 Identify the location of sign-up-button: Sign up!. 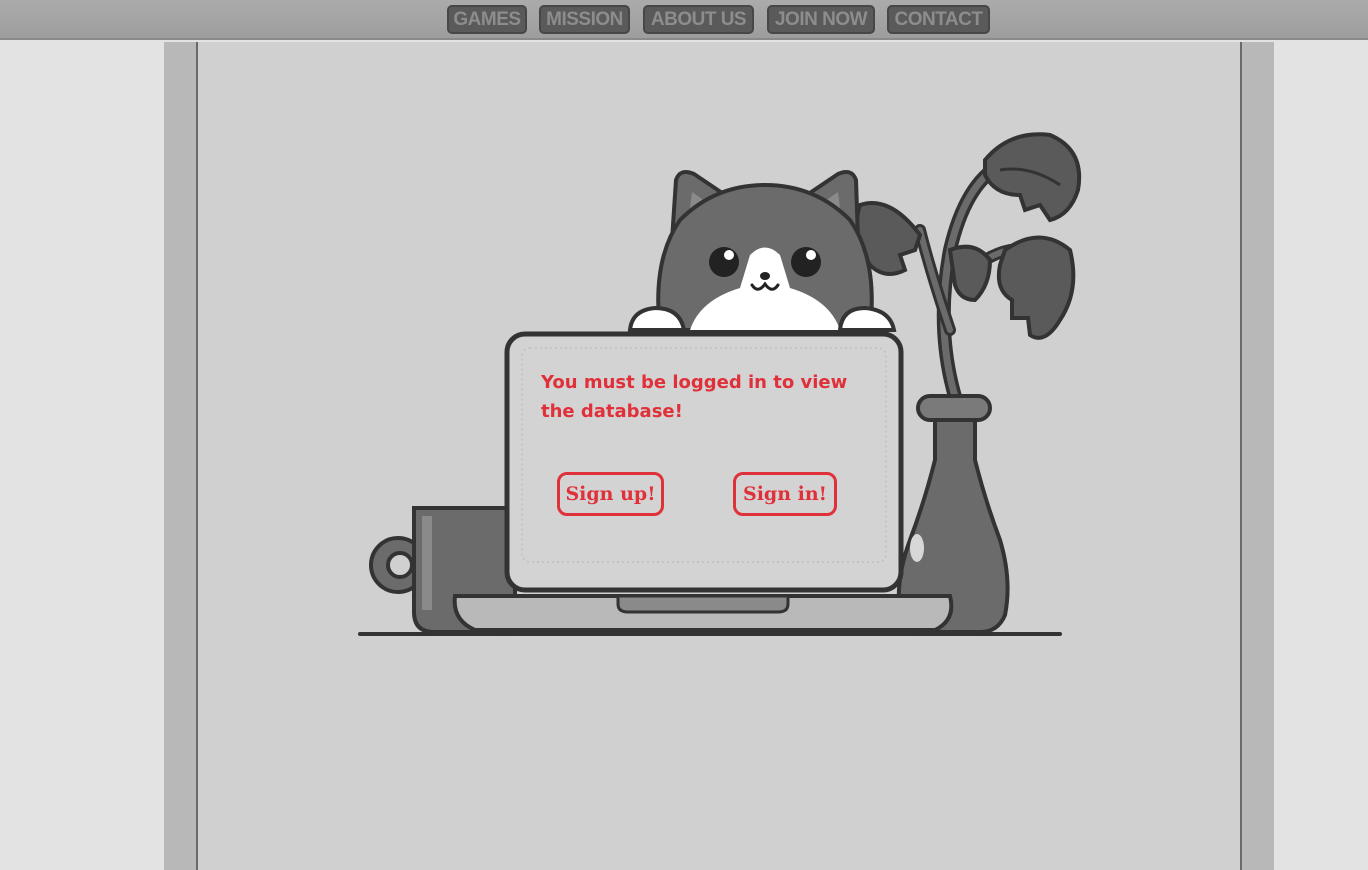
(610, 494).